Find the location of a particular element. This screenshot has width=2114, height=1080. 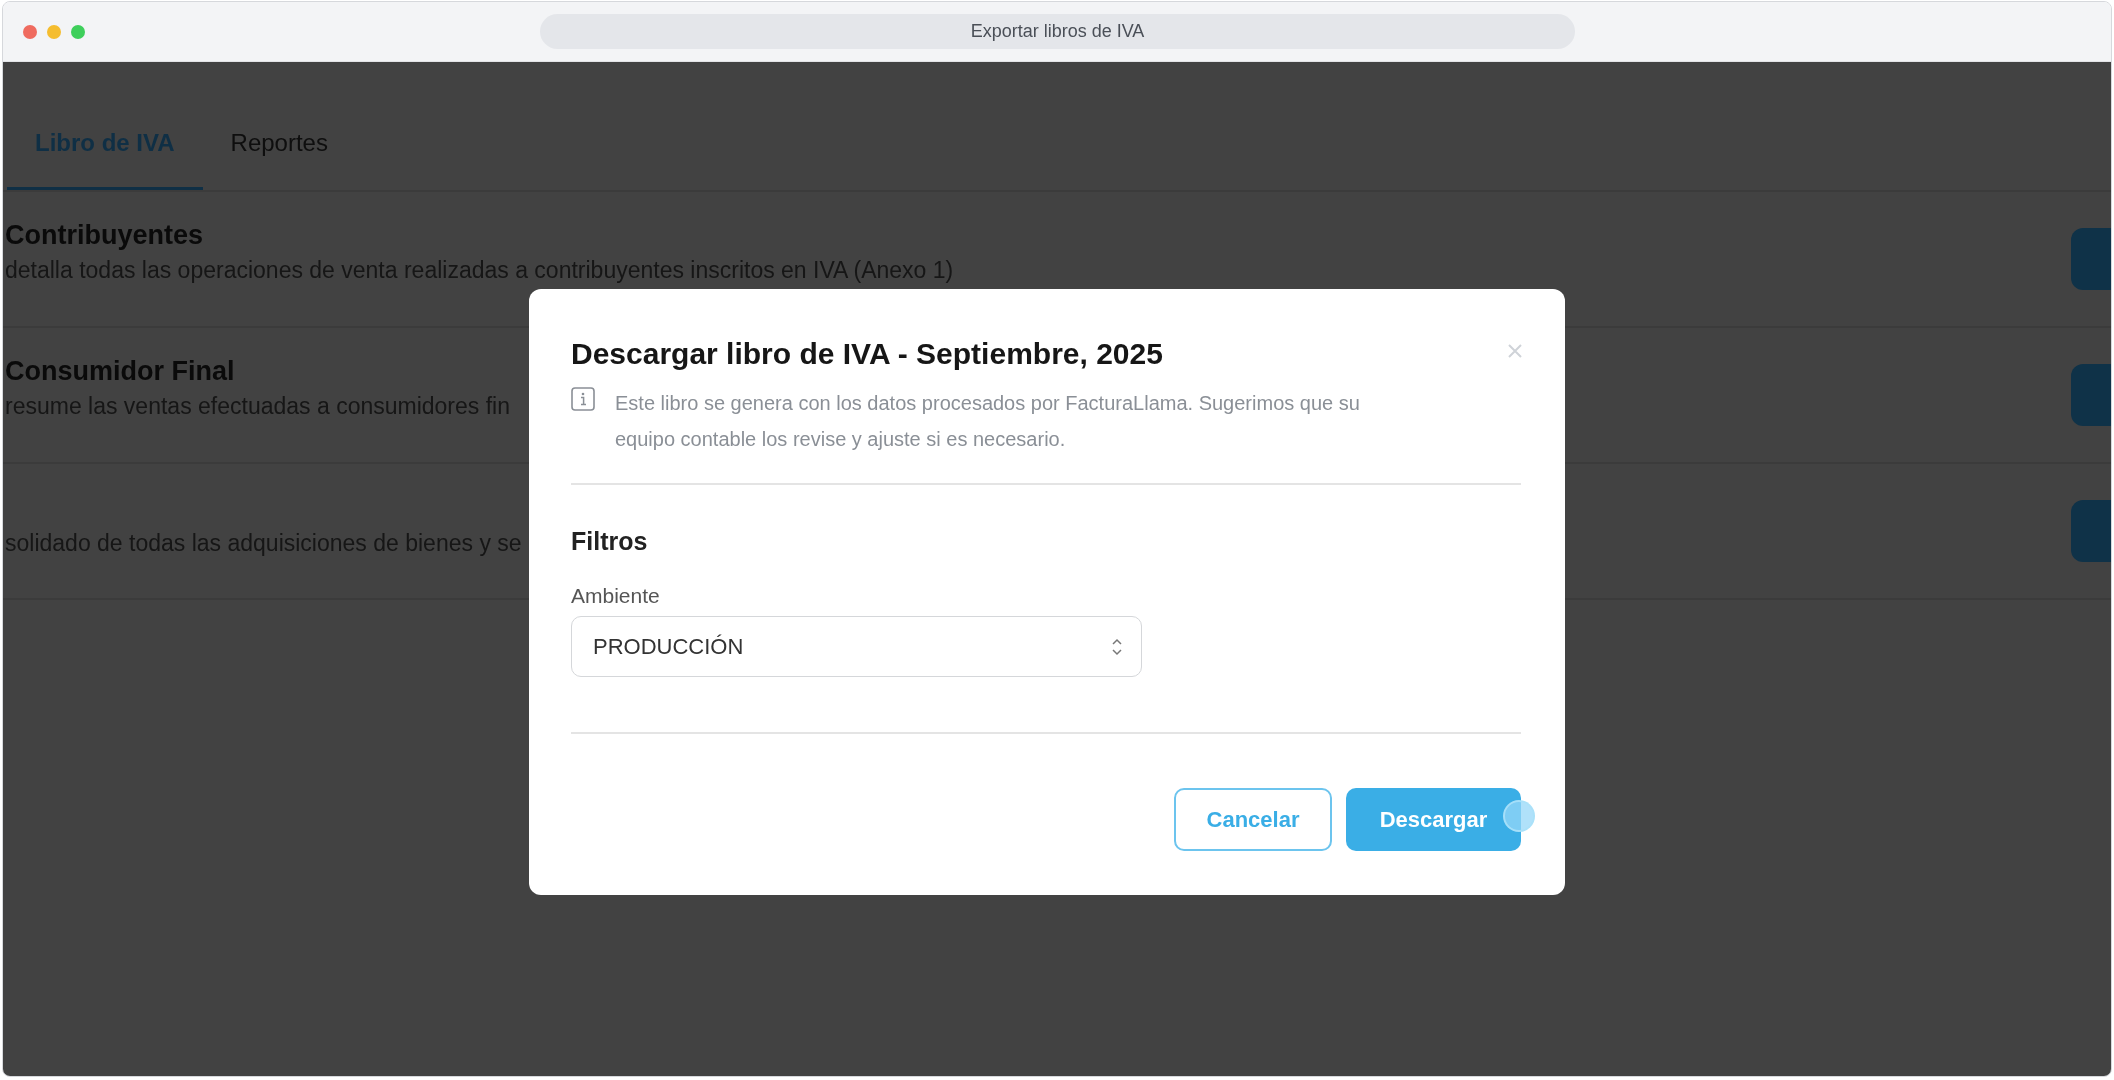

info-text: Este libro se genera con los datos procesados por FacturaLlama. Sugerimos que su equipo contable los revise y ajuste si es necesario. is located at coordinates (988, 421).